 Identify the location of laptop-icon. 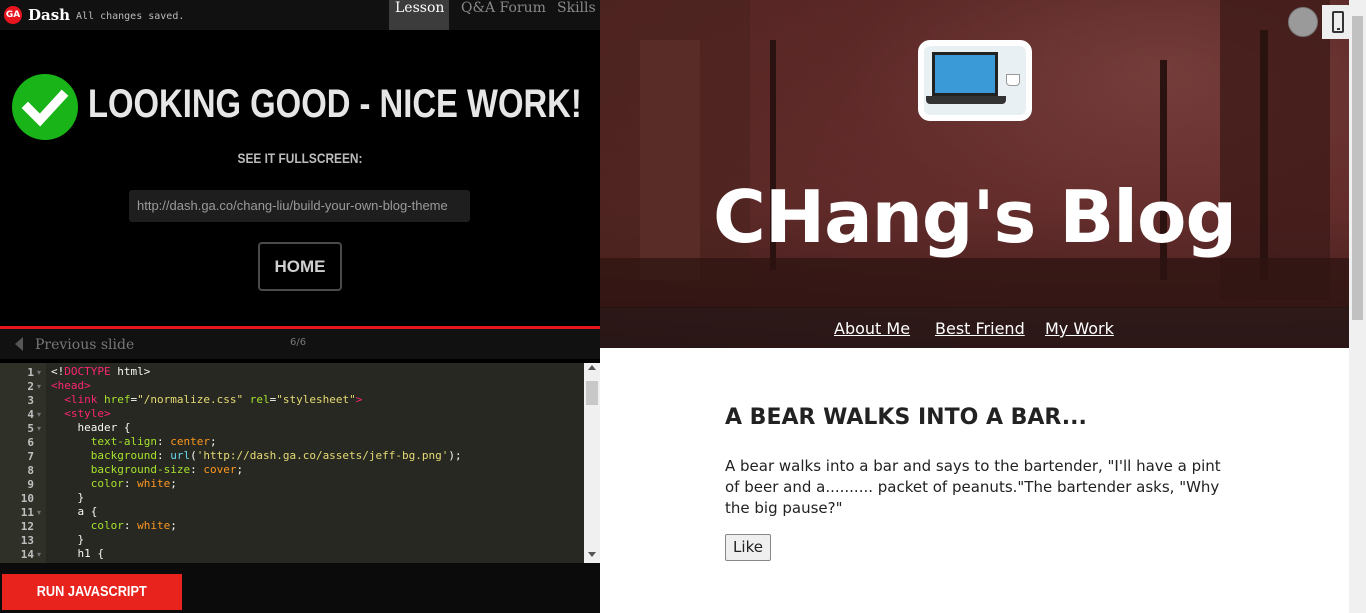
(965, 74).